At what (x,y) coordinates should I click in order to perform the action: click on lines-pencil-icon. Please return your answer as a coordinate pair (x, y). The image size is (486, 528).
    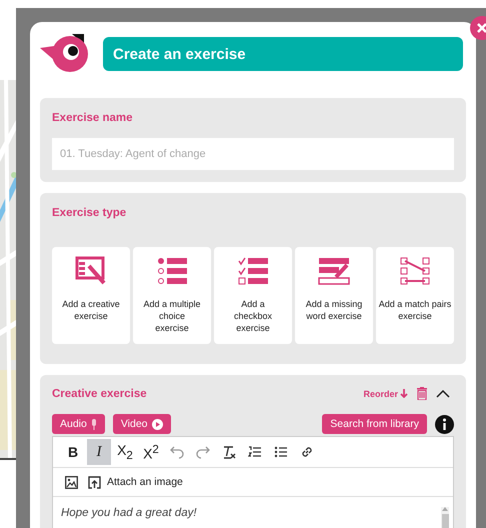
    Looking at the image, I should click on (334, 271).